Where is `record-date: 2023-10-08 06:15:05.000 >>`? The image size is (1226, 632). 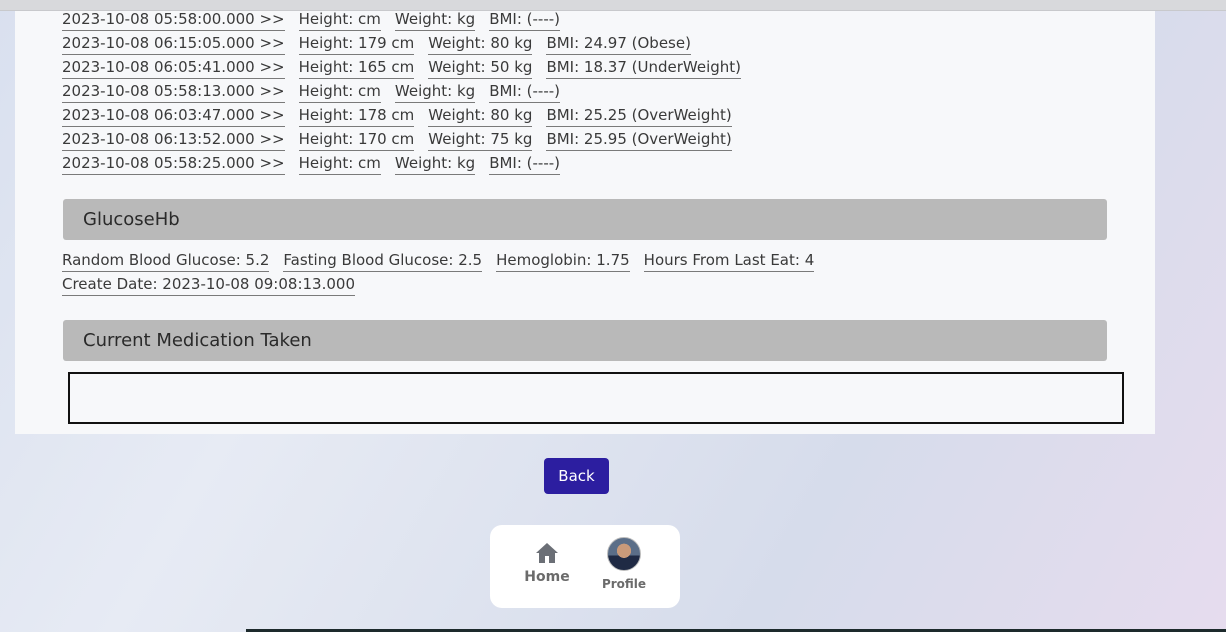 record-date: 2023-10-08 06:15:05.000 >> is located at coordinates (173, 44).